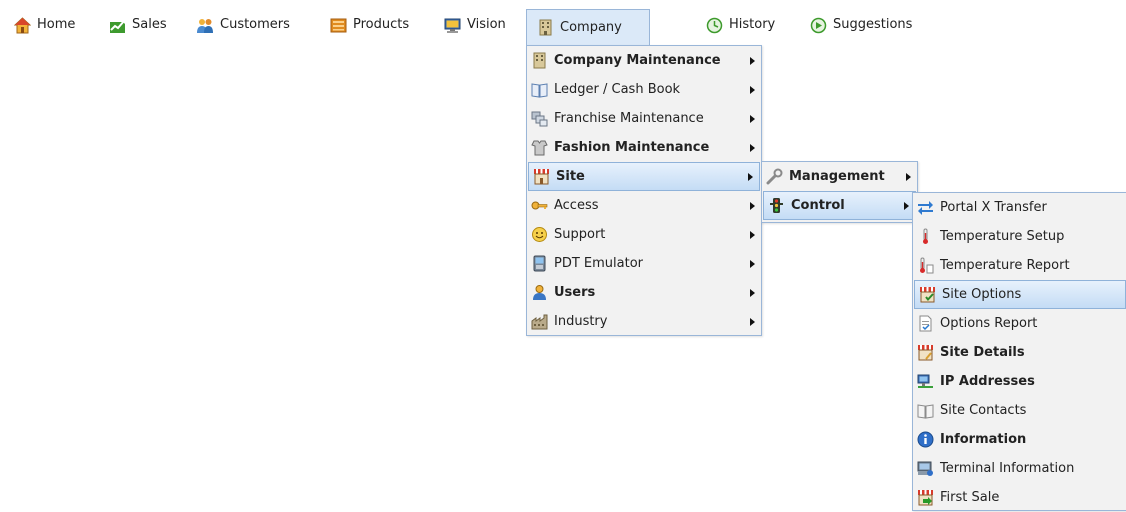  I want to click on menu-item-fashion-maintenance: Fashion Maintenance, so click(644, 147).